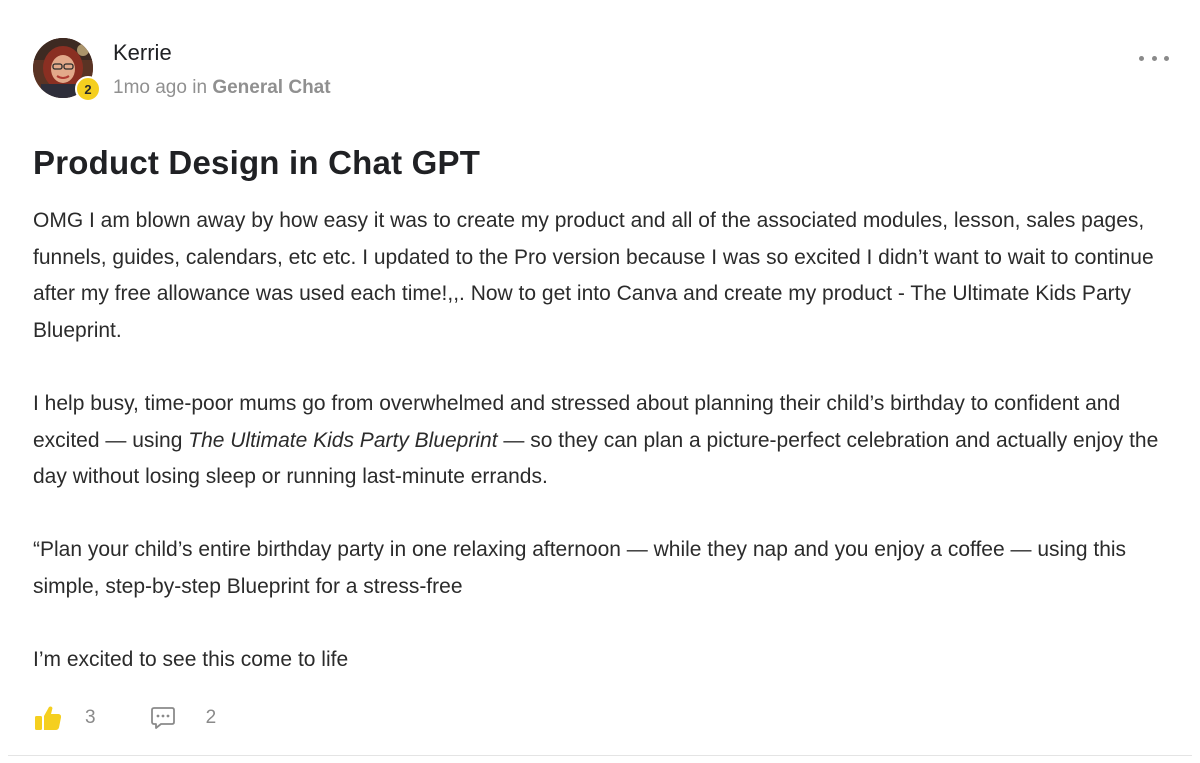 The width and height of the screenshot is (1200, 763). What do you see at coordinates (124, 718) in the screenshot?
I see `post-actions: 3 2` at bounding box center [124, 718].